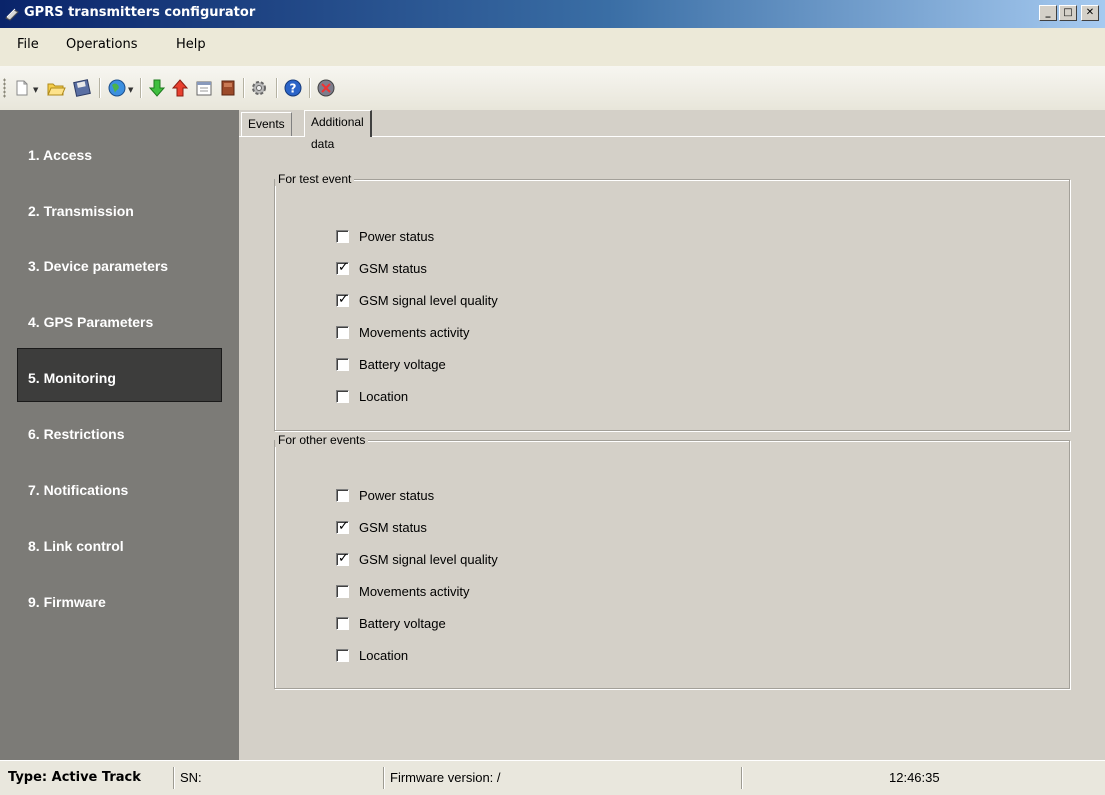  Describe the element at coordinates (72, 378) in the screenshot. I see `sidebar-item-monitoring: 5. Monitoring` at that location.